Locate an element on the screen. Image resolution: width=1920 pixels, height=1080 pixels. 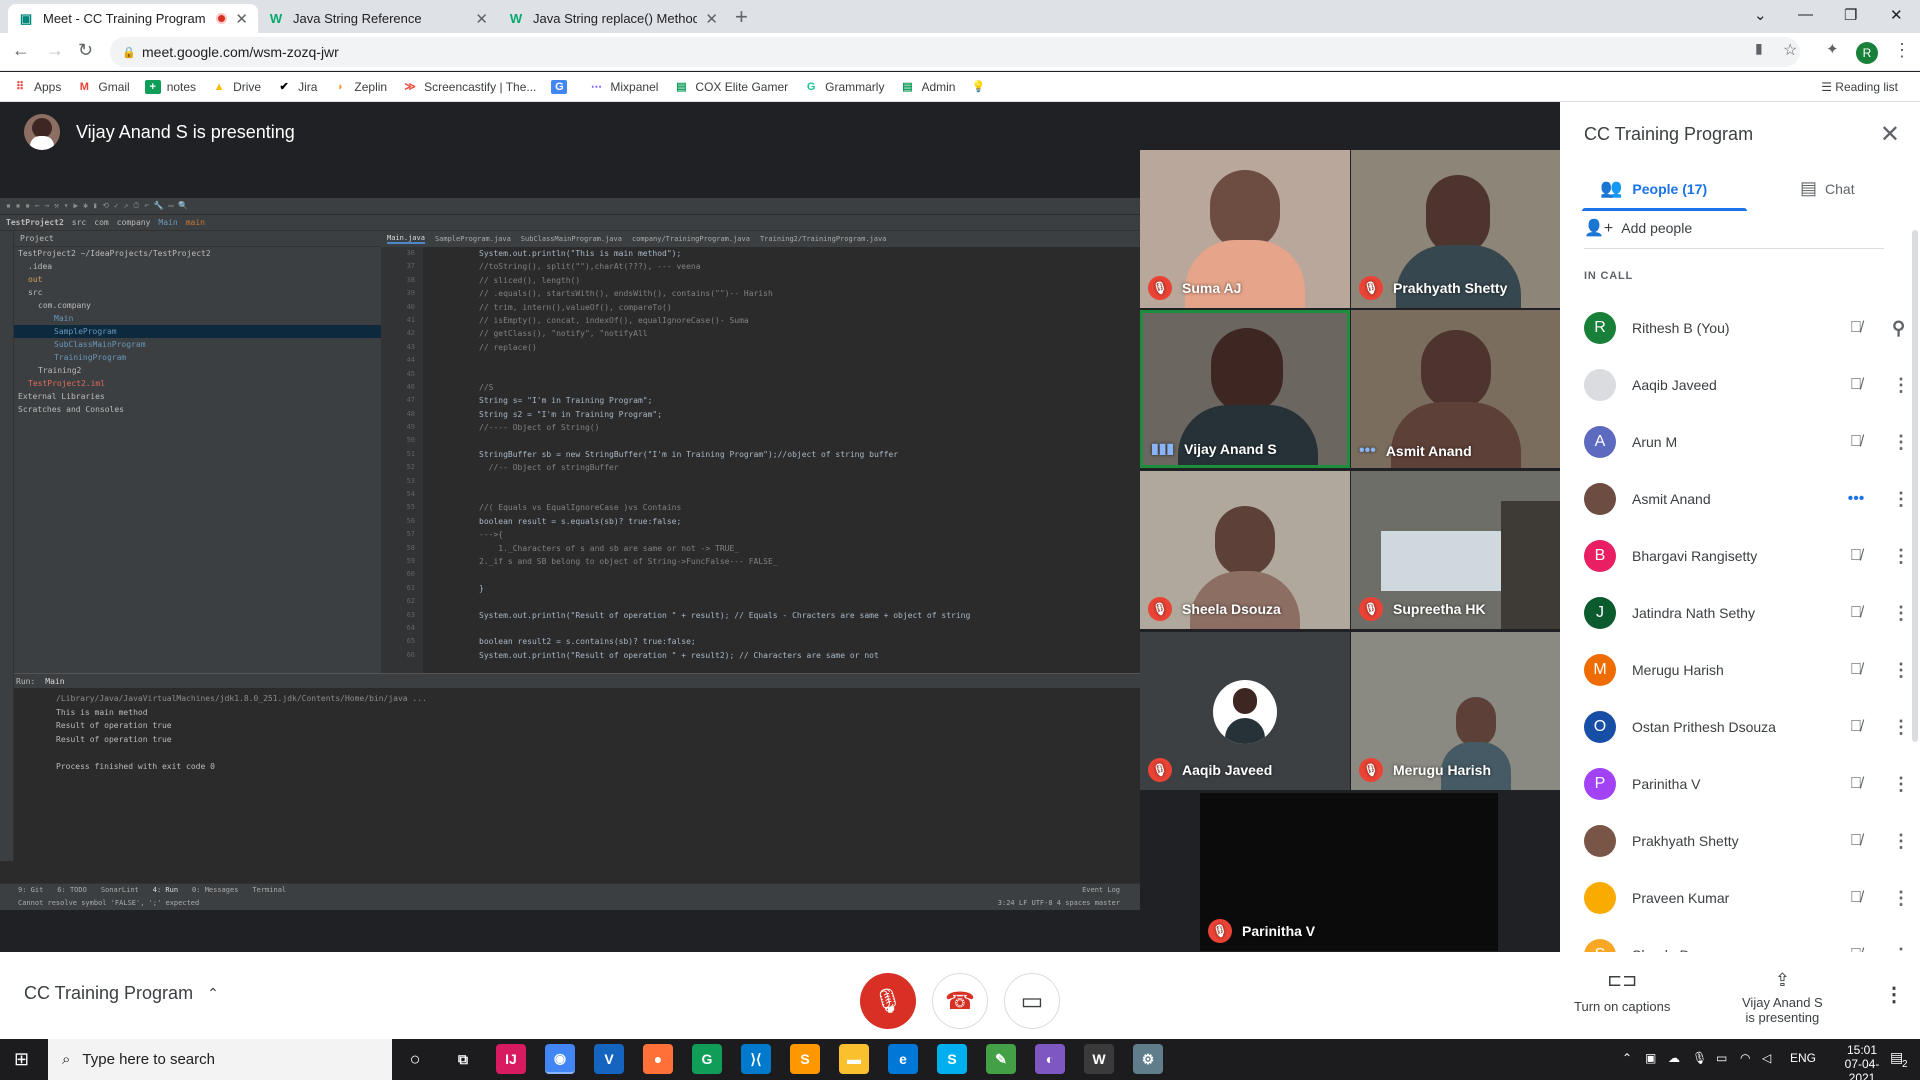
minimize-button: — is located at coordinates (1805, 14).